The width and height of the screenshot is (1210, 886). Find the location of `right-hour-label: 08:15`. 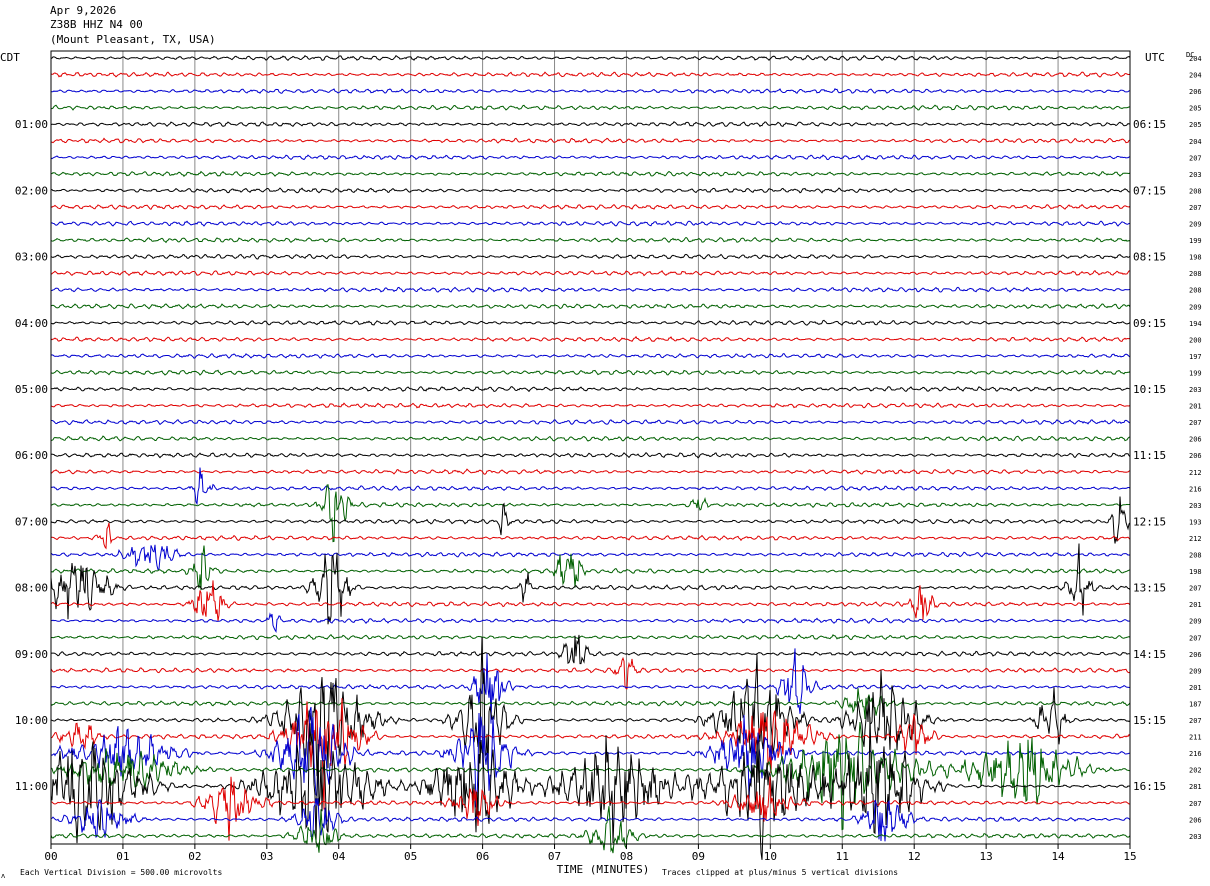

right-hour-label: 08:15 is located at coordinates (1149, 257).